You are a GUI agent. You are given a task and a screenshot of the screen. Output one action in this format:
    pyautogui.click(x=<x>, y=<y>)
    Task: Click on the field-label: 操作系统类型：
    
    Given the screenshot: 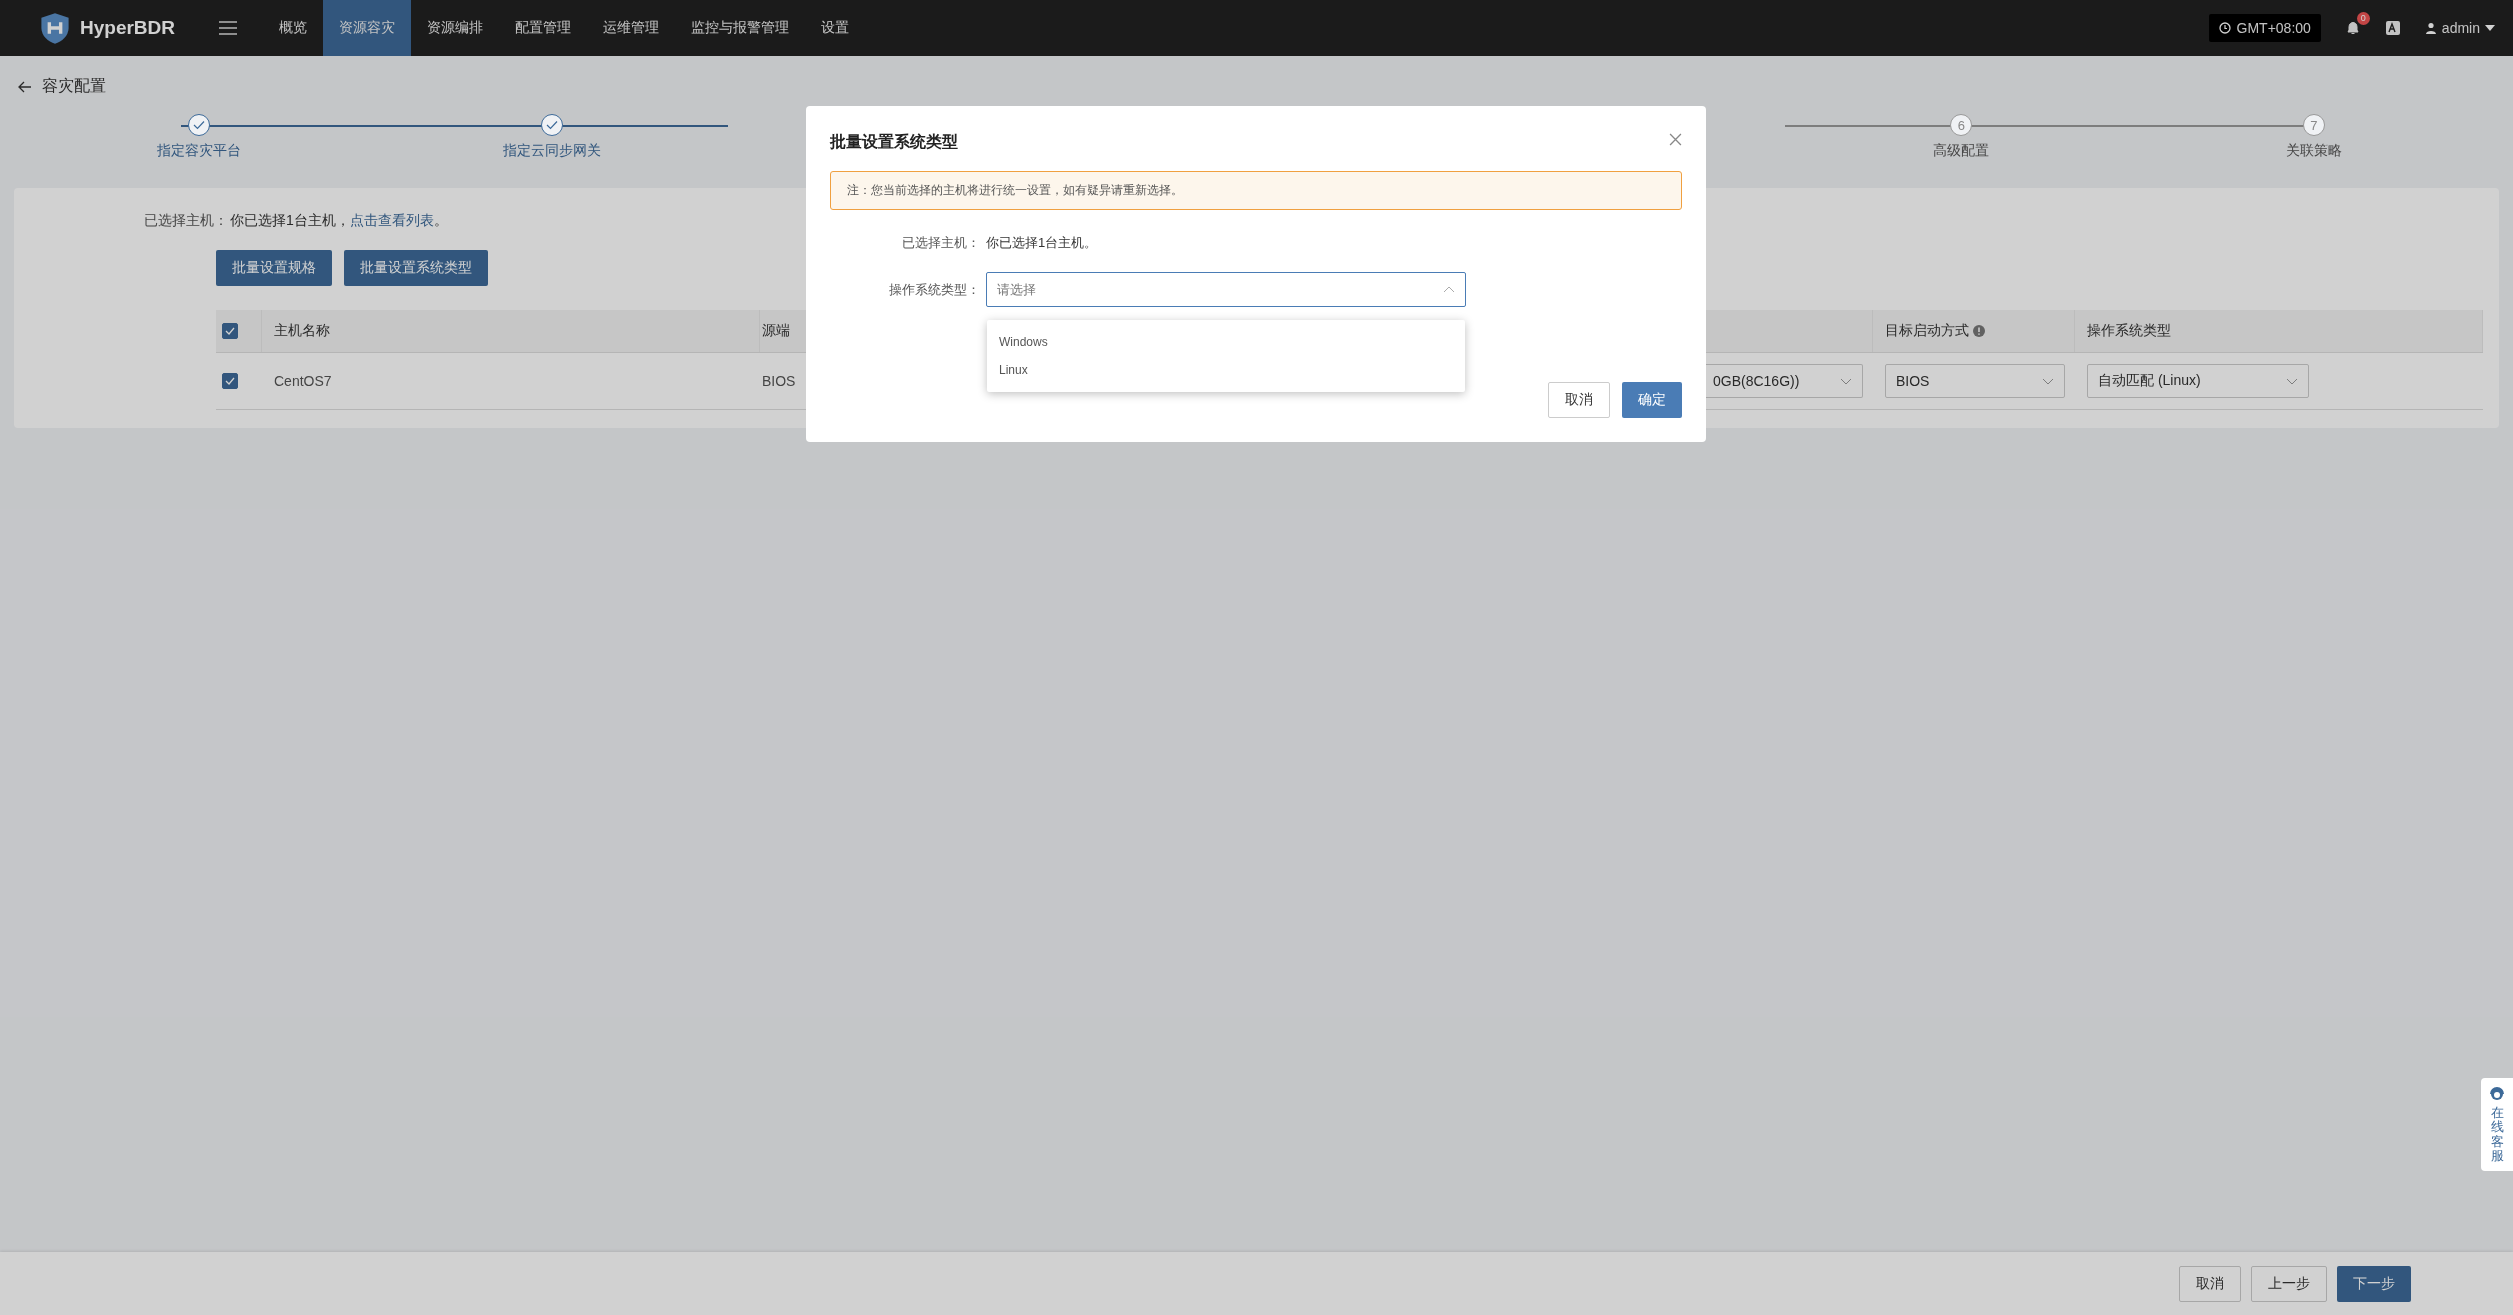 What is the action you would take?
    pyautogui.click(x=934, y=289)
    